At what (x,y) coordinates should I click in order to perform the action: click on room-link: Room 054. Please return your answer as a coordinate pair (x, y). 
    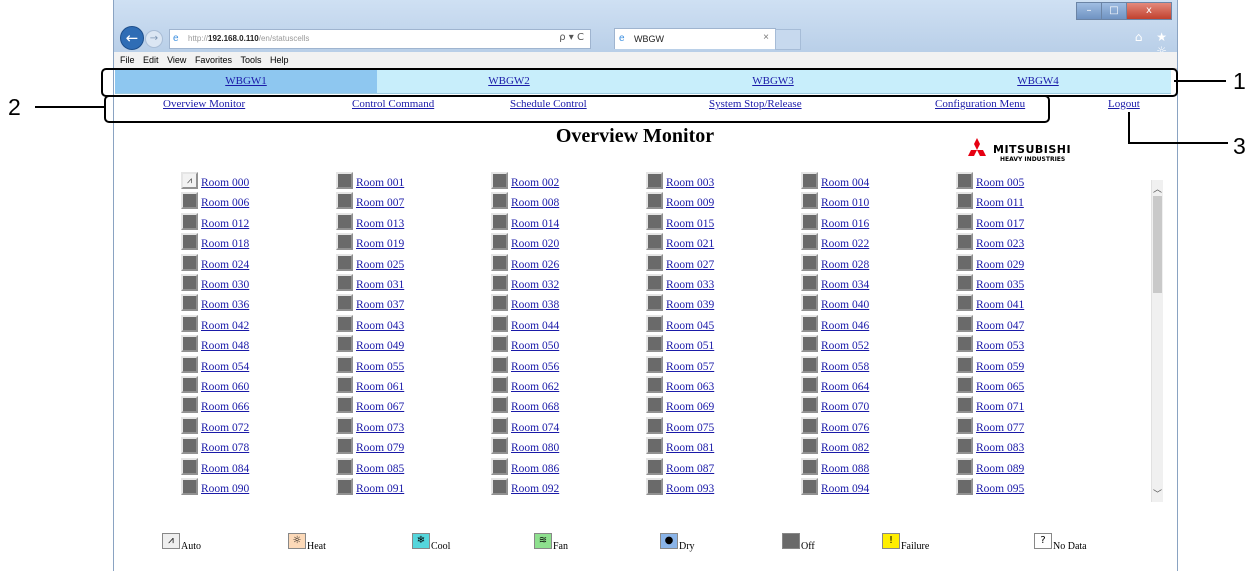
    Looking at the image, I should click on (225, 367).